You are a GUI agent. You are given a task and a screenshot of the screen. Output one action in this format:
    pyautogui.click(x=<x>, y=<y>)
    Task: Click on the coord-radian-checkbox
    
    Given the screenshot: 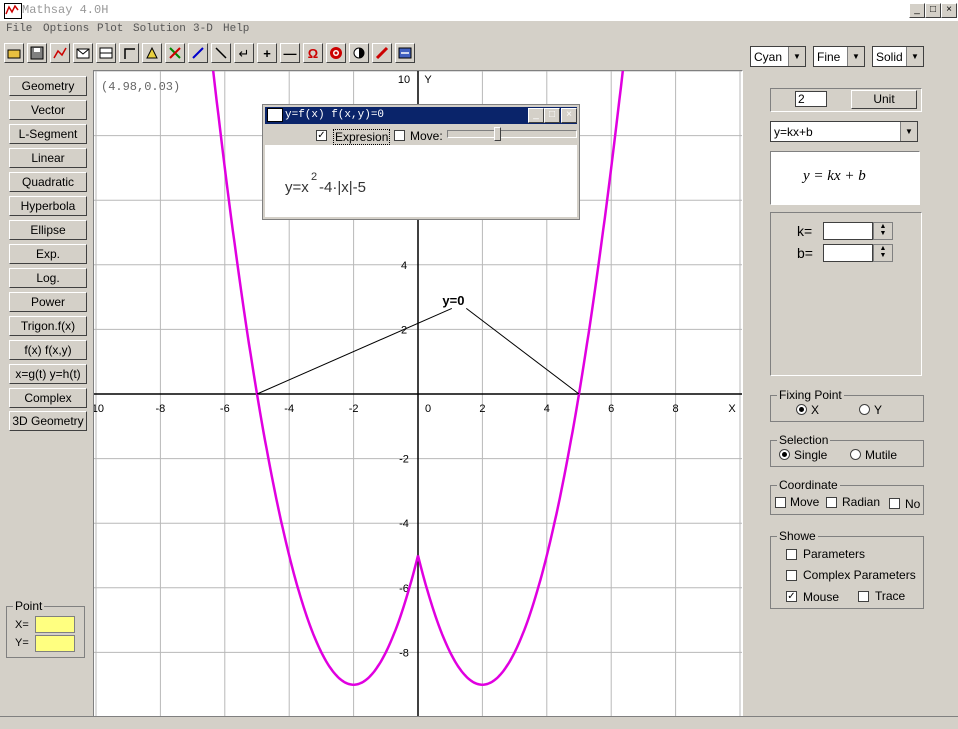 What is the action you would take?
    pyautogui.click(x=831, y=502)
    